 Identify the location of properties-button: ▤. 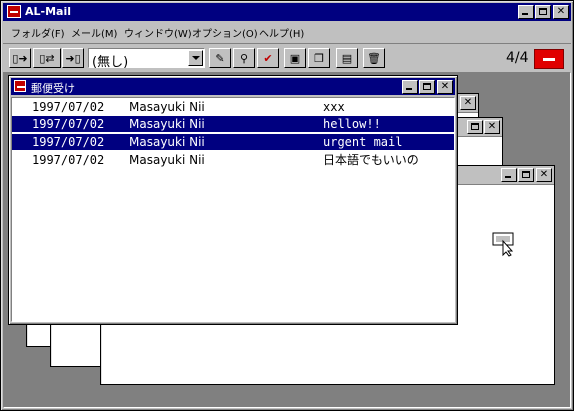
(347, 58).